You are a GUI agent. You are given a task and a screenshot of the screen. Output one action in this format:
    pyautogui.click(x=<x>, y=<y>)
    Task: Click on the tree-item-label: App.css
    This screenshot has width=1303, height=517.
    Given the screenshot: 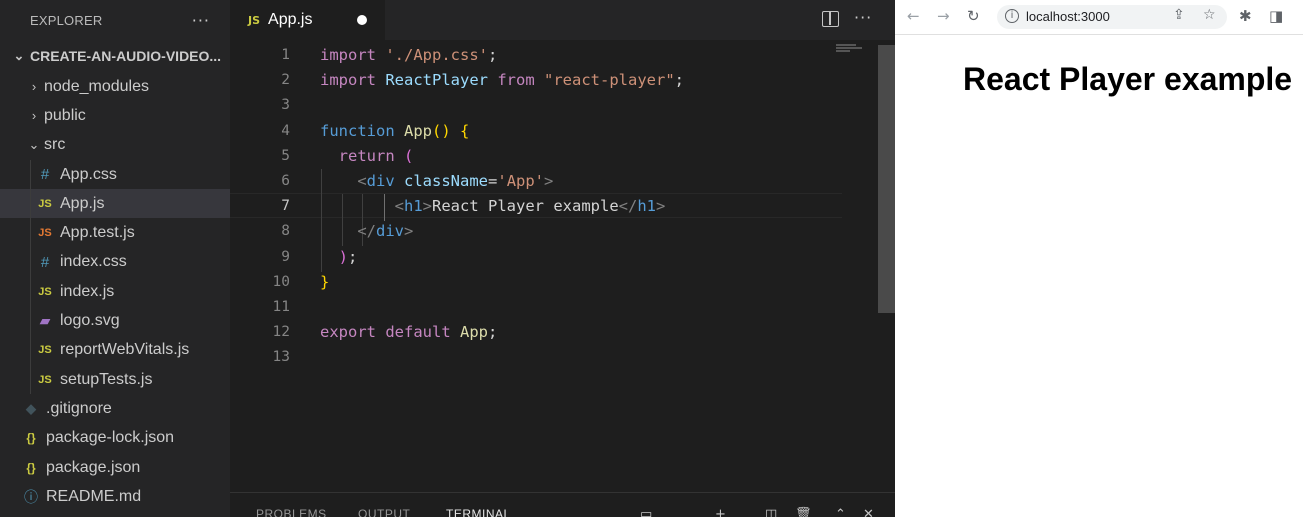 What is the action you would take?
    pyautogui.click(x=88, y=174)
    